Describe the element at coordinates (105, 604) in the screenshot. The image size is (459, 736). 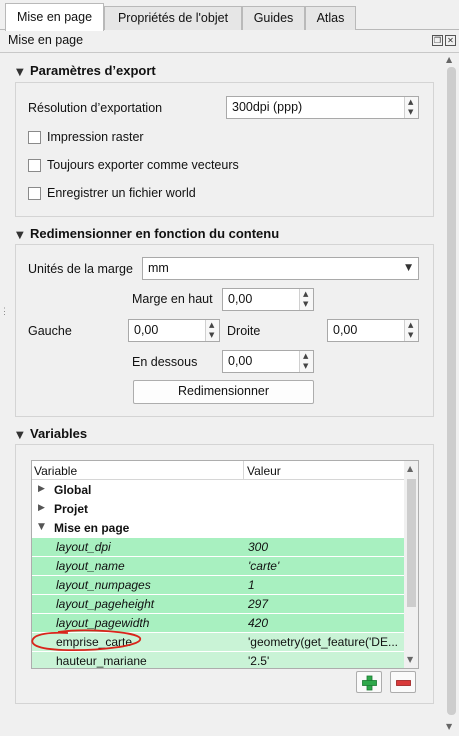
I see `variable-name: layout_pageheight` at that location.